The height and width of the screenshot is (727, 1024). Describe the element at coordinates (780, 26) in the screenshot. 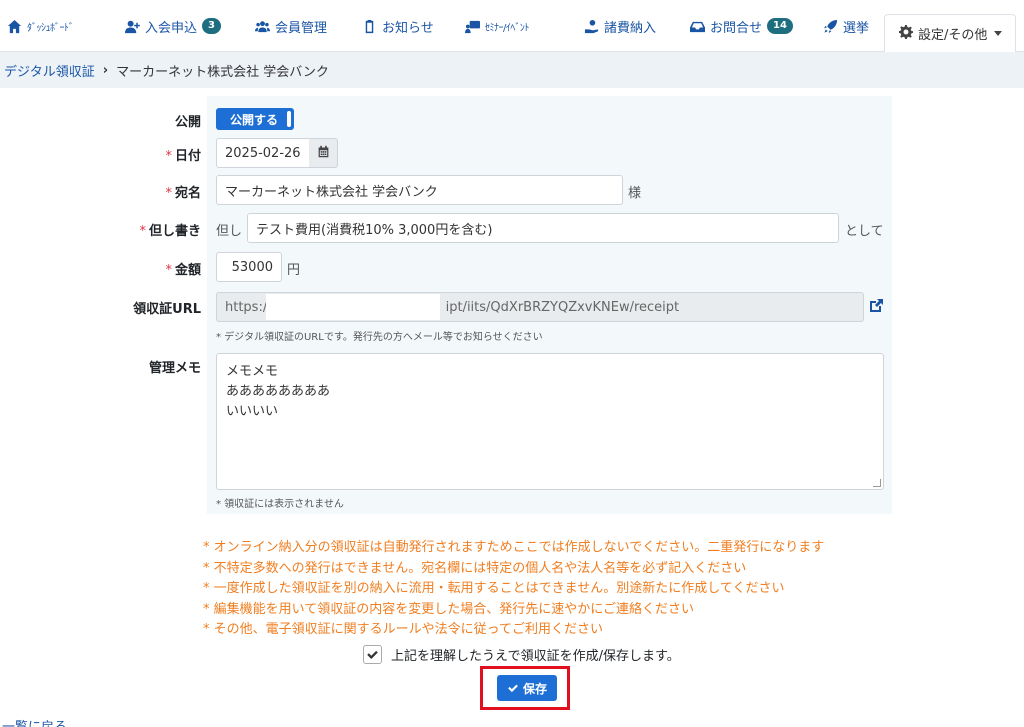

I see `inquiry-count-badge: 14` at that location.